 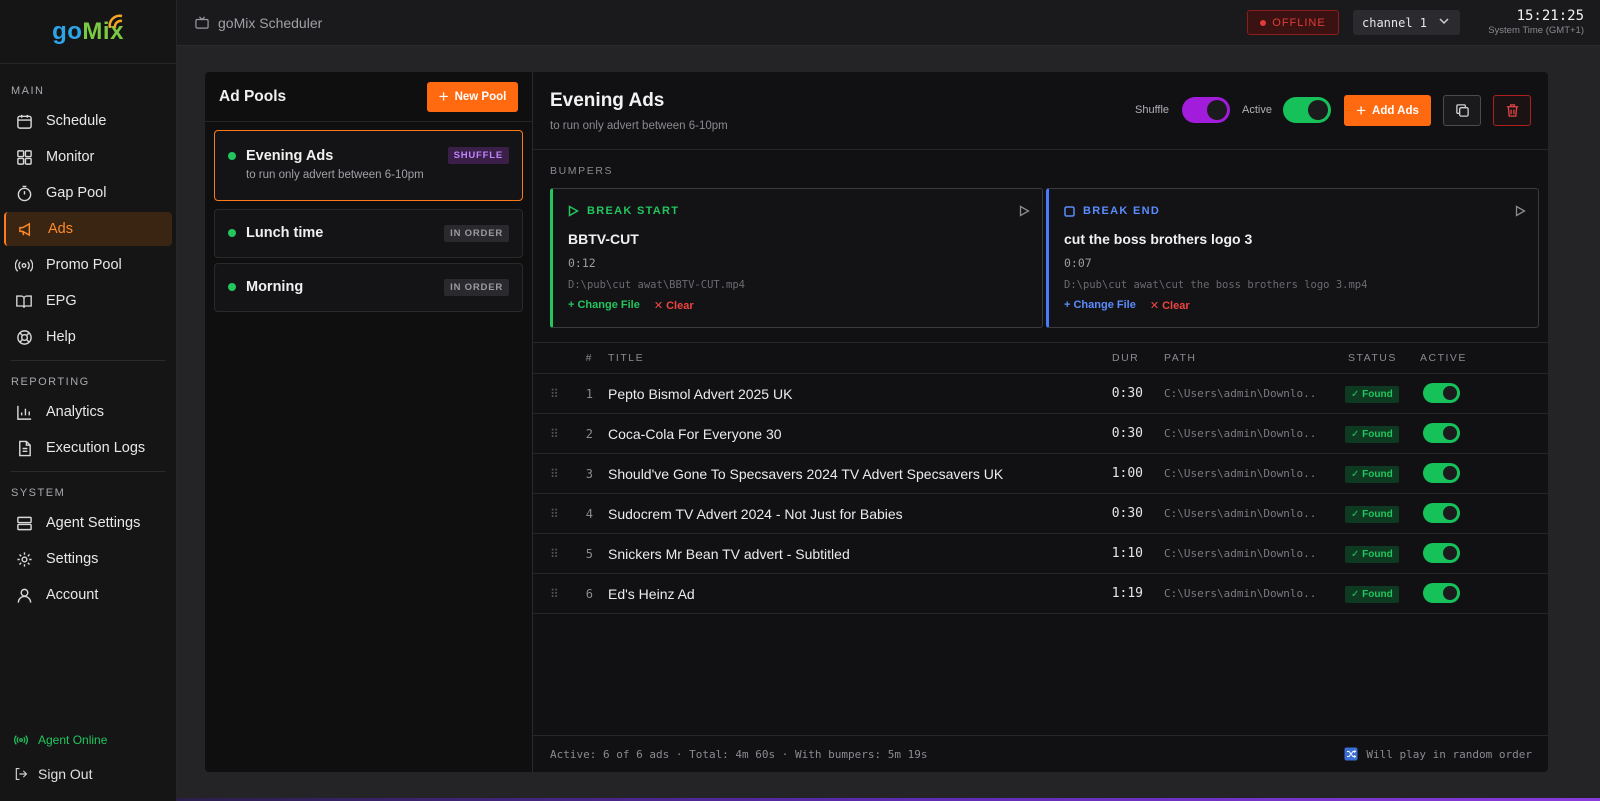 I want to click on active-toggle, so click(x=1307, y=110).